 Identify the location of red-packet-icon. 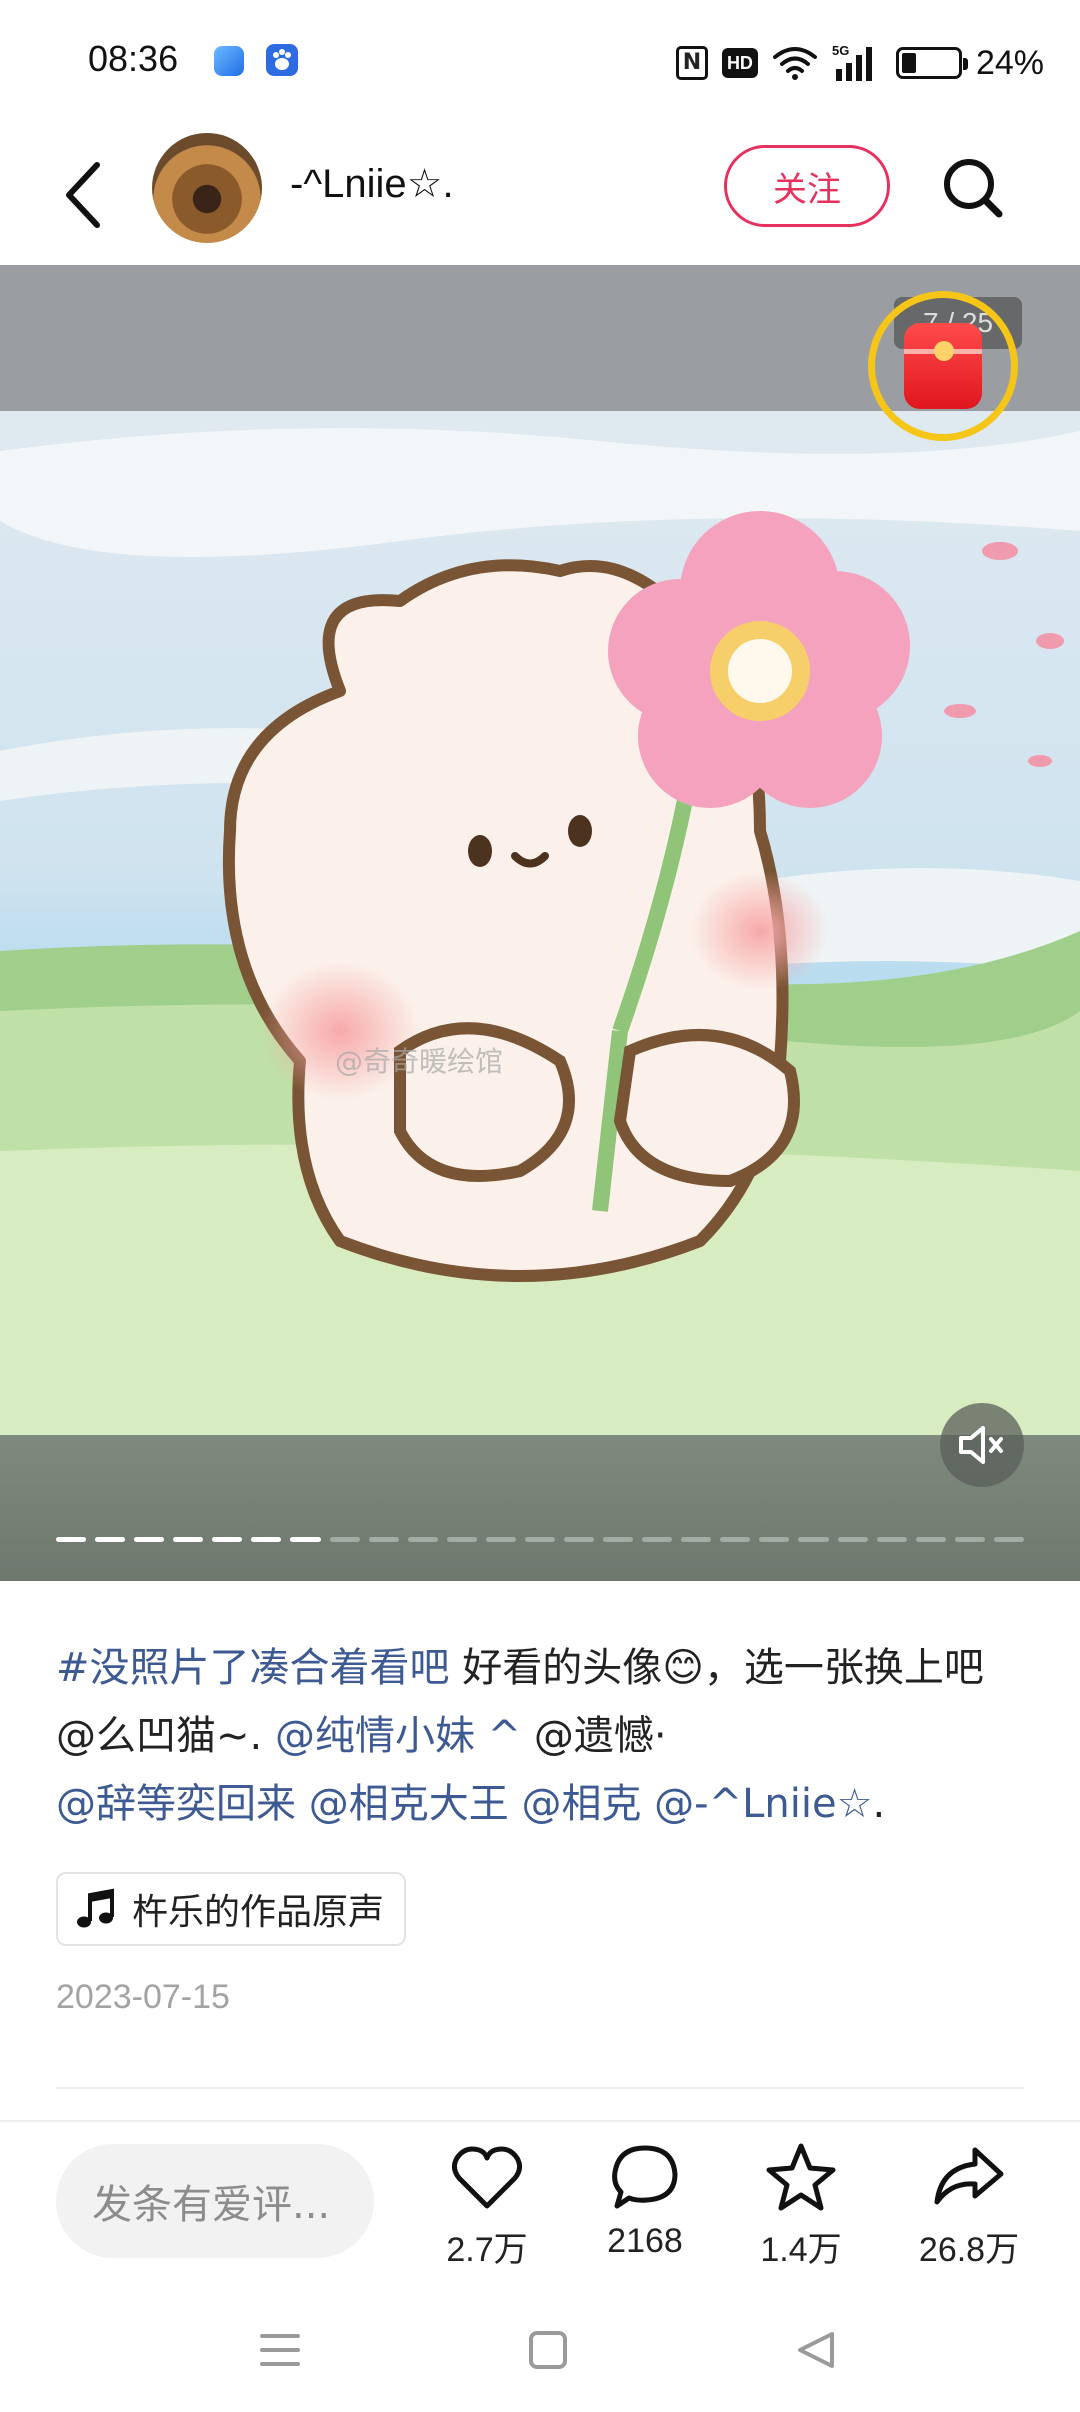
(943, 366).